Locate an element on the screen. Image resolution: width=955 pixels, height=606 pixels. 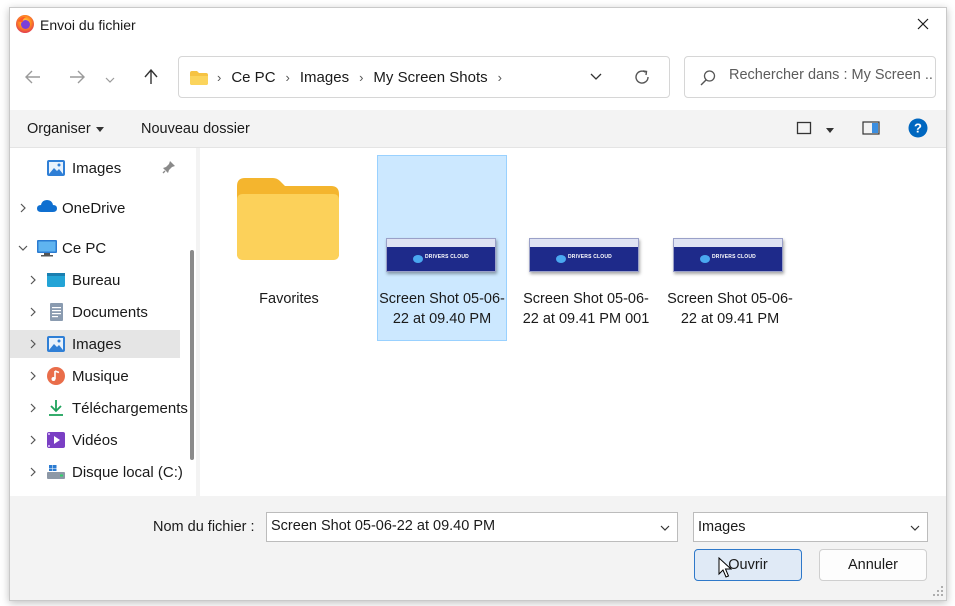
file-type-value: Images is located at coordinates (722, 527).